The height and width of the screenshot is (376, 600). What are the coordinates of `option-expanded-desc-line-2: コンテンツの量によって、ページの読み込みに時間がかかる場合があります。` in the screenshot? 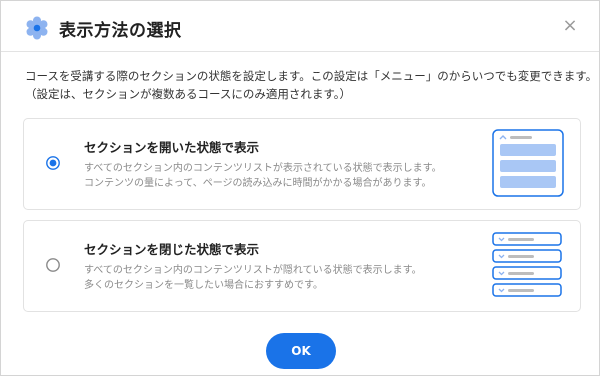 It's located at (258, 183).